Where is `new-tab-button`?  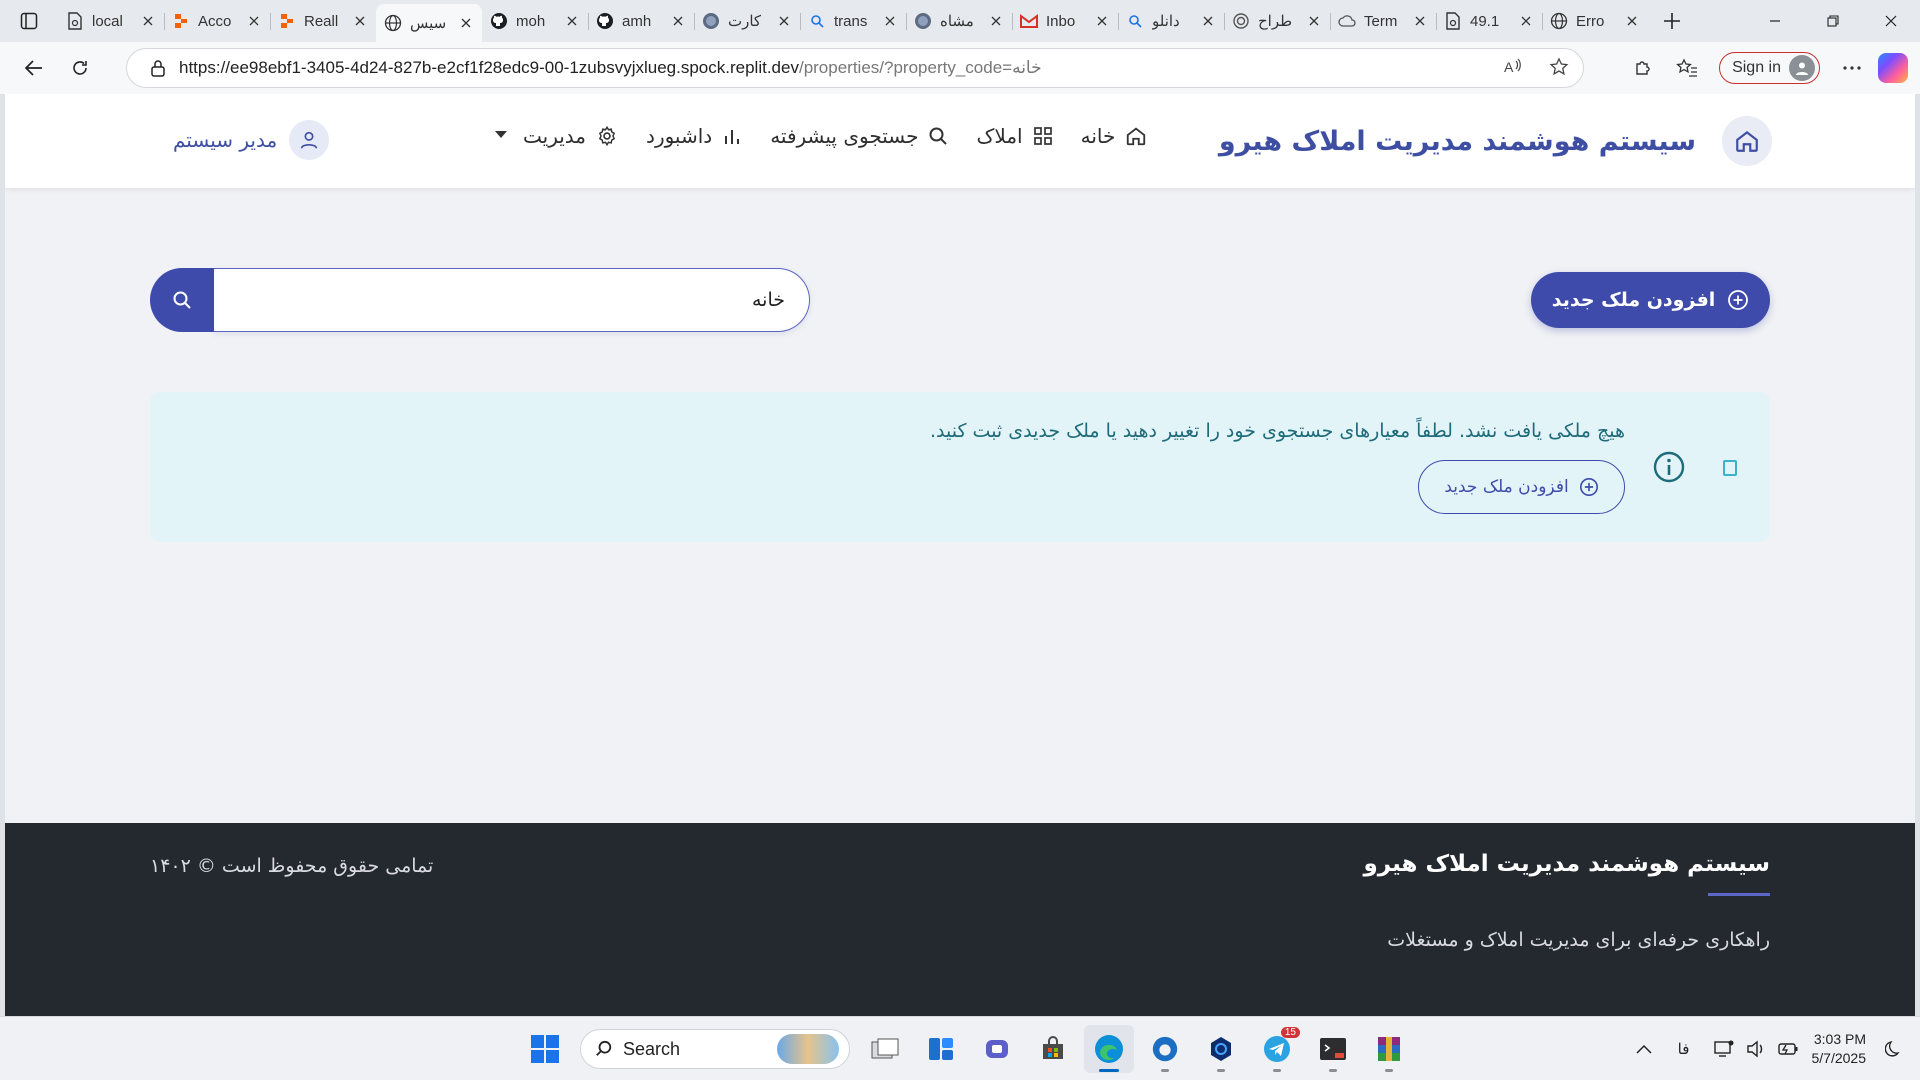
new-tab-button is located at coordinates (1672, 21).